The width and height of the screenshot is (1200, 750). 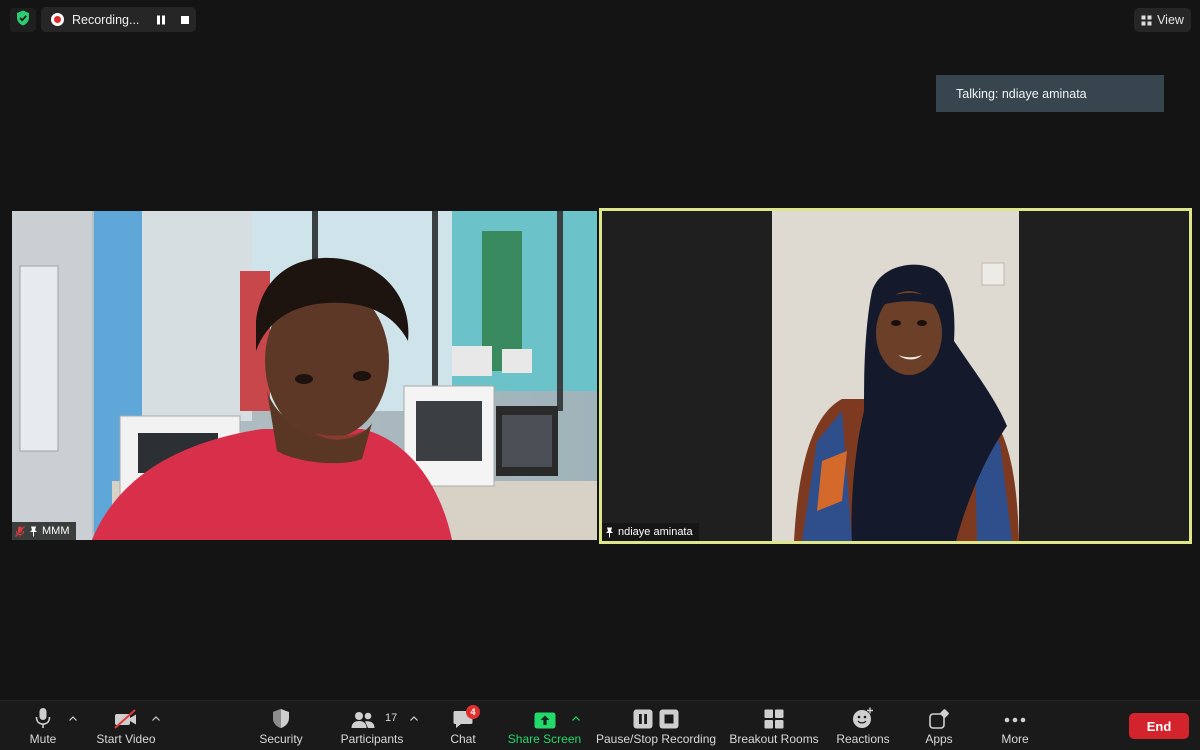 What do you see at coordinates (1170, 20) in the screenshot?
I see `view-label: View` at bounding box center [1170, 20].